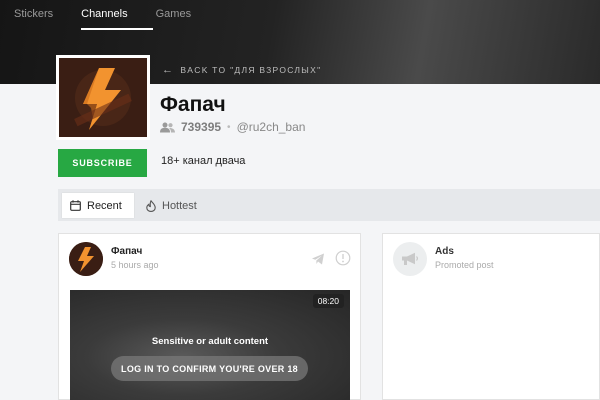 This screenshot has height=400, width=600. I want to click on telegram-icon, so click(318, 259).